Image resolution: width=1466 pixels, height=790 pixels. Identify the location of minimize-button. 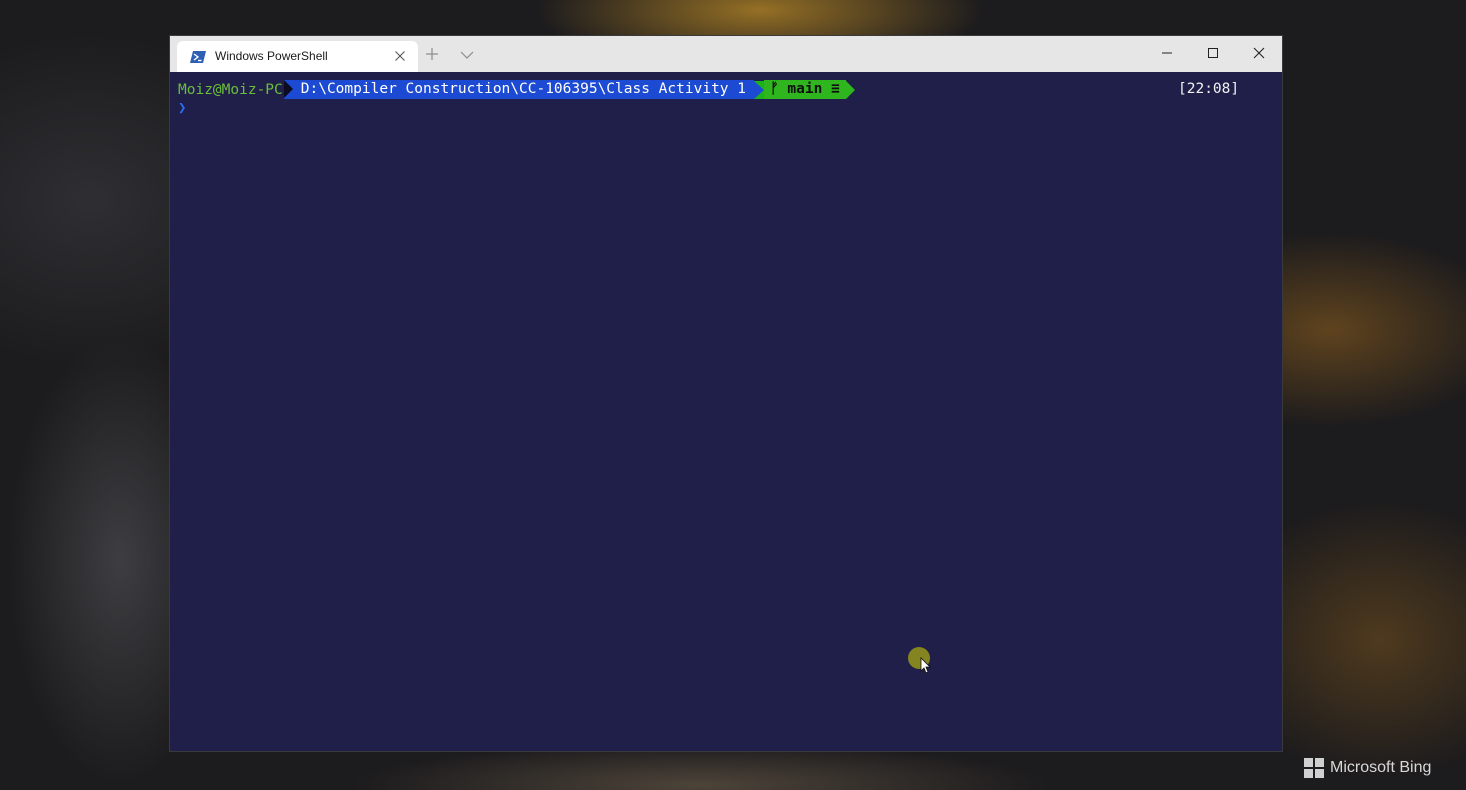
(1167, 53).